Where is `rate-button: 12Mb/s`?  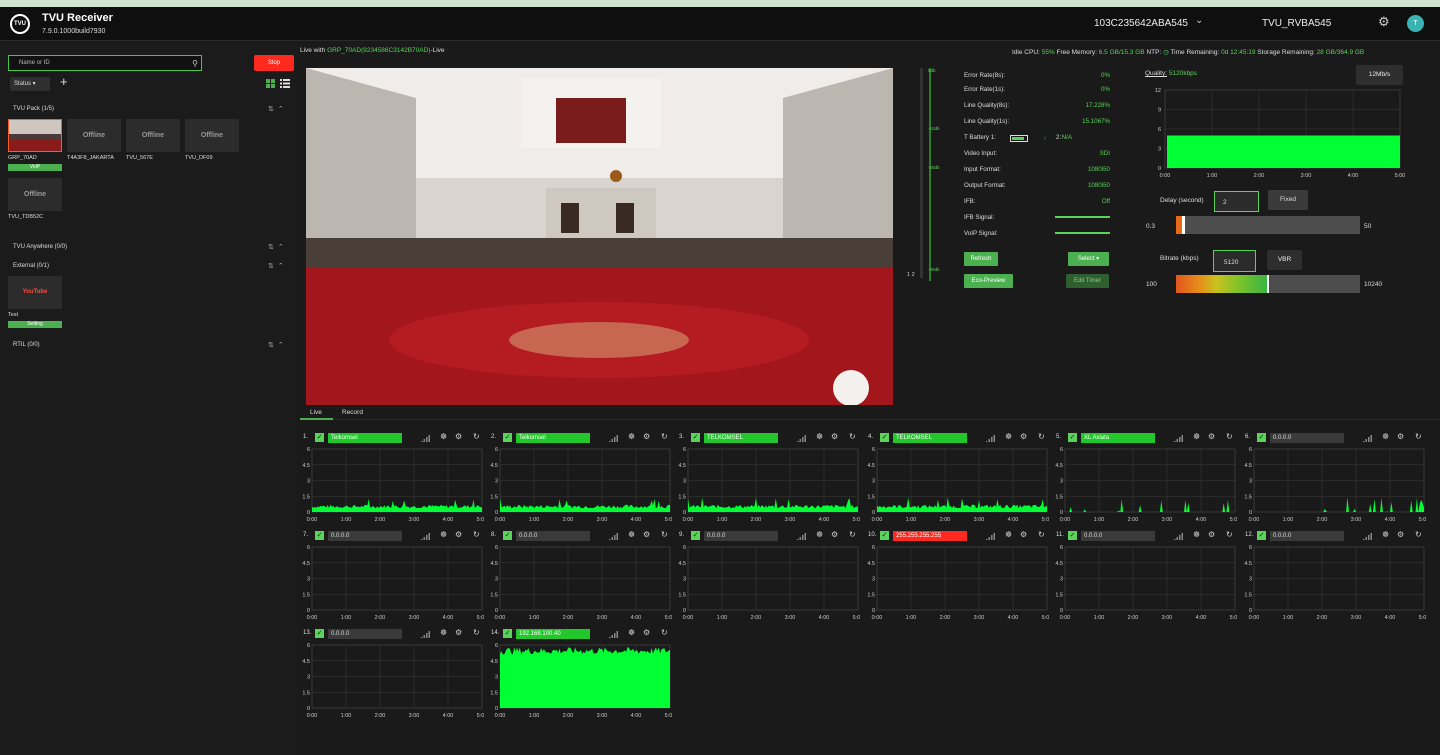
rate-button: 12Mb/s is located at coordinates (1379, 75).